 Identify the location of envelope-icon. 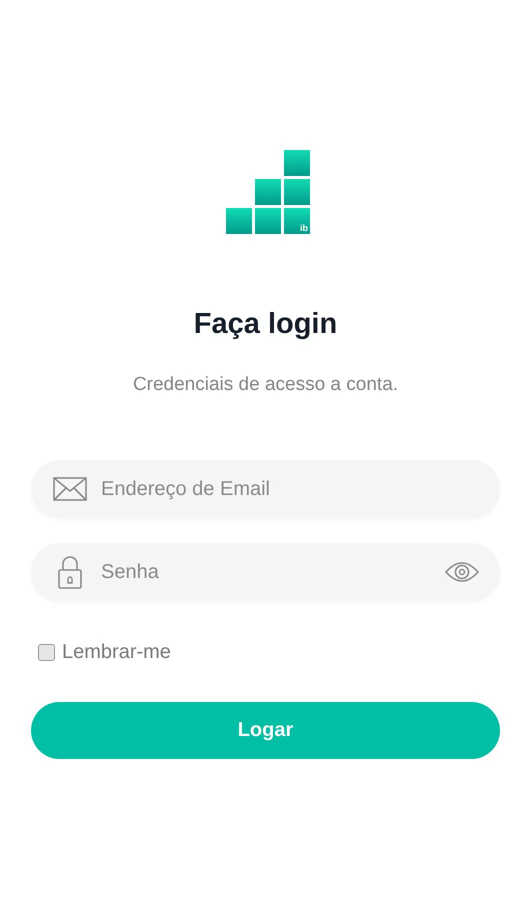
(70, 489).